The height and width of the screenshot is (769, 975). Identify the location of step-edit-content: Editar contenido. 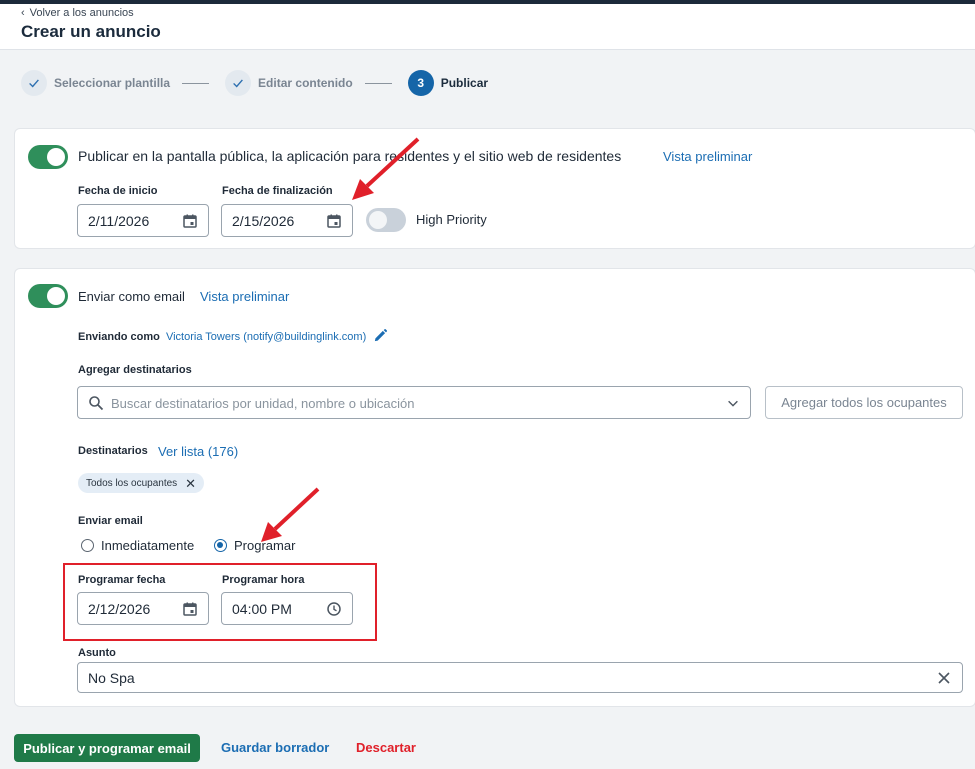
(289, 83).